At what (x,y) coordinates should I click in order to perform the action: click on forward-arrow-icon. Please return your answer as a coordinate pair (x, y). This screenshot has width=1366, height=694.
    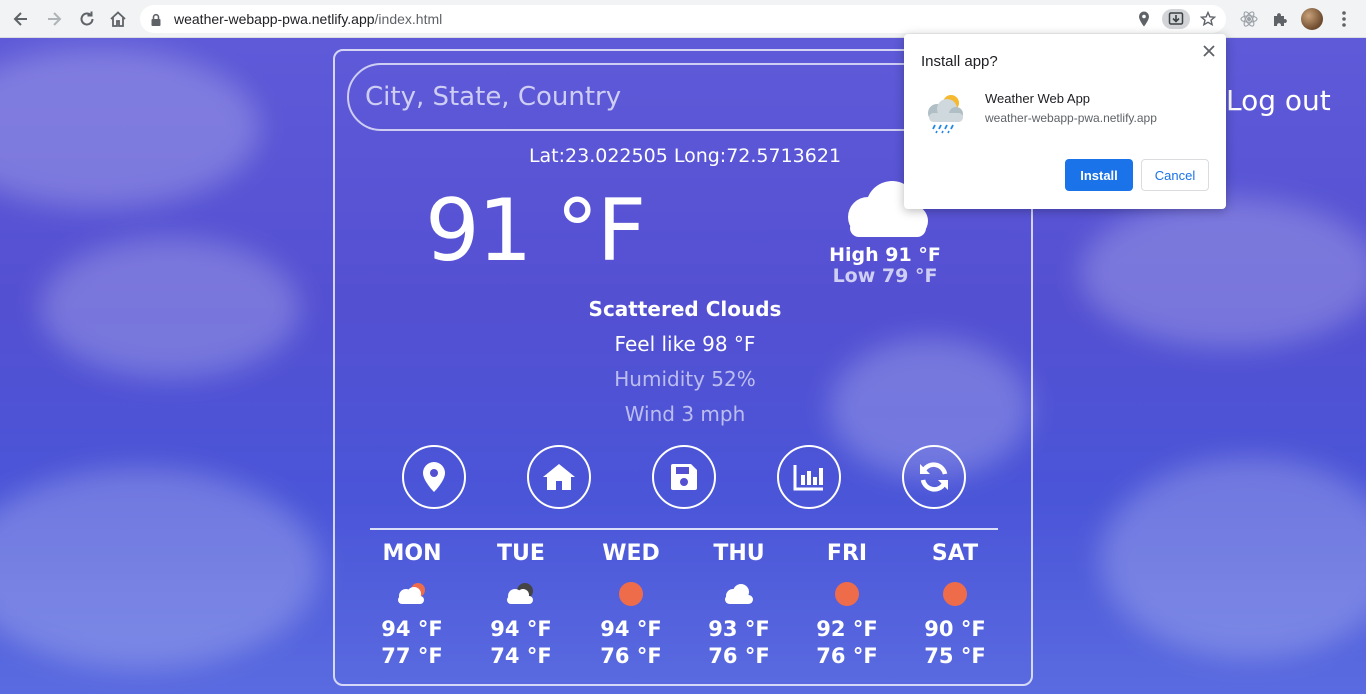
    Looking at the image, I should click on (54, 19).